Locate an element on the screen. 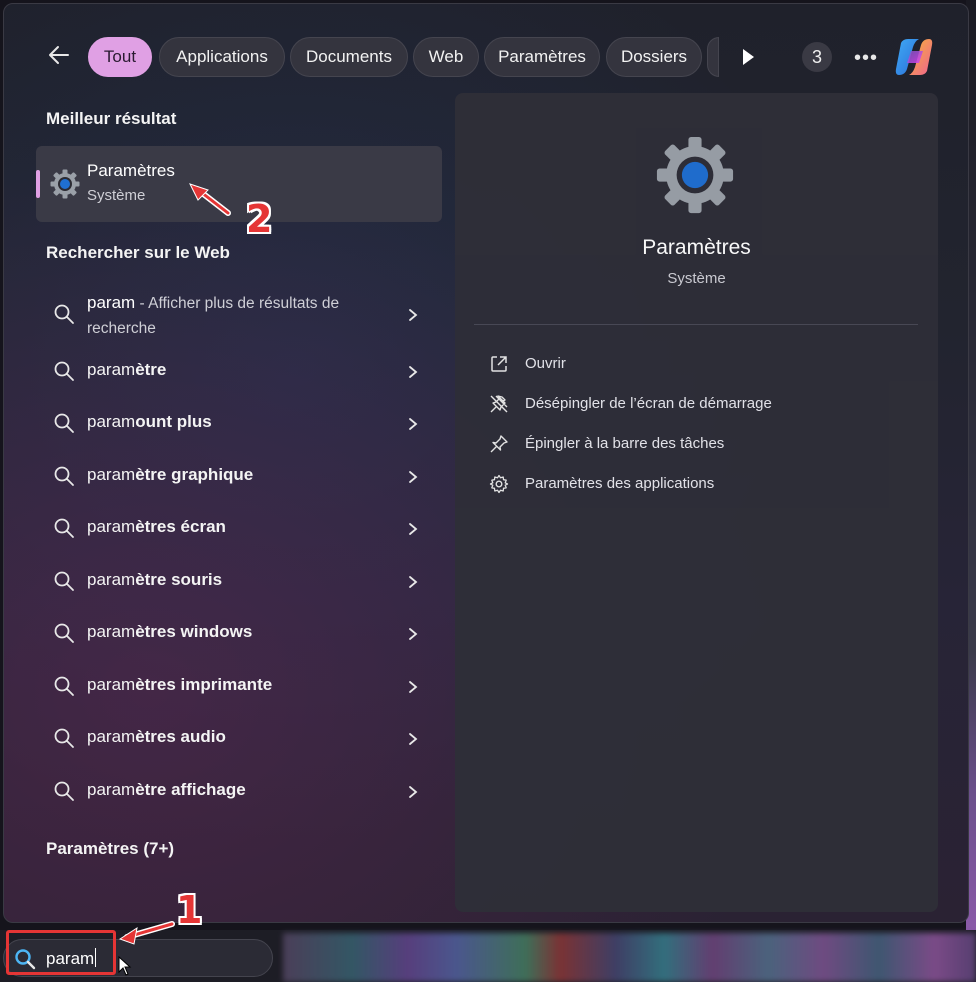 The height and width of the screenshot is (982, 976). action-open: Ouvrir is located at coordinates (699, 365).